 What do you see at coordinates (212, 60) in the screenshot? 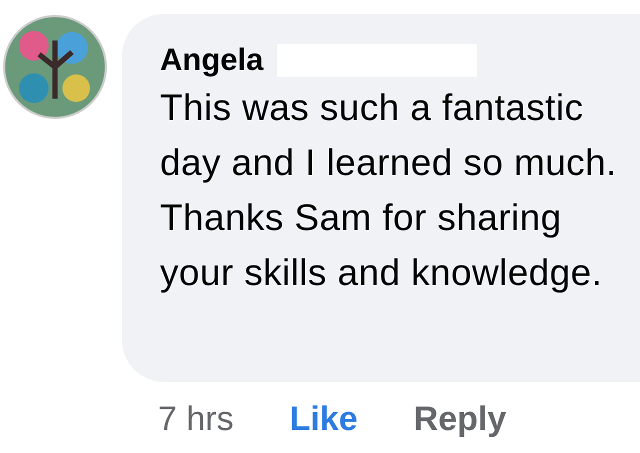
I see `author-name: Angela` at bounding box center [212, 60].